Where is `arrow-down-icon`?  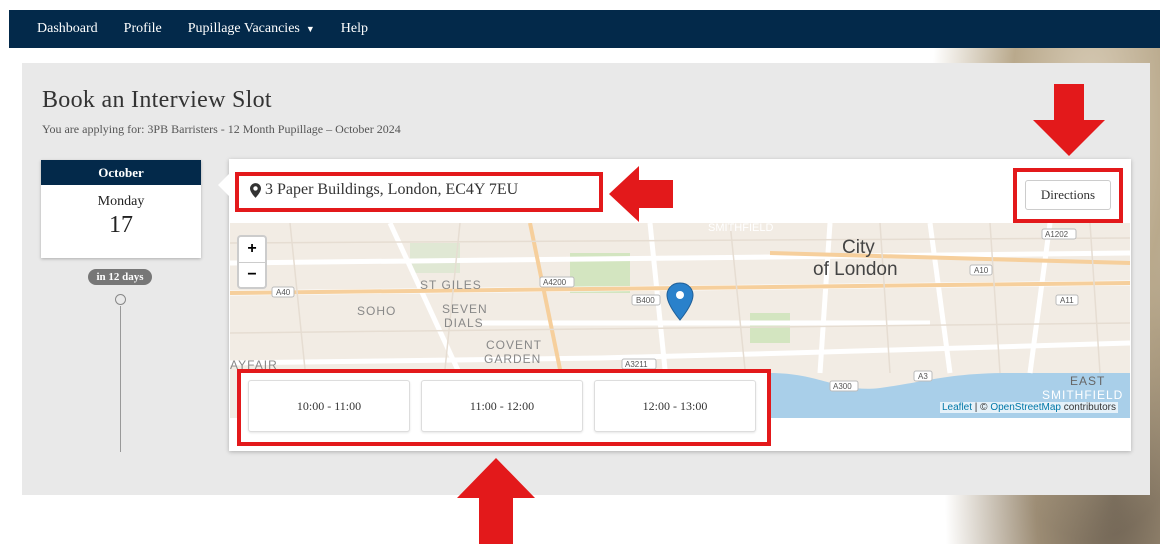 arrow-down-icon is located at coordinates (1069, 120).